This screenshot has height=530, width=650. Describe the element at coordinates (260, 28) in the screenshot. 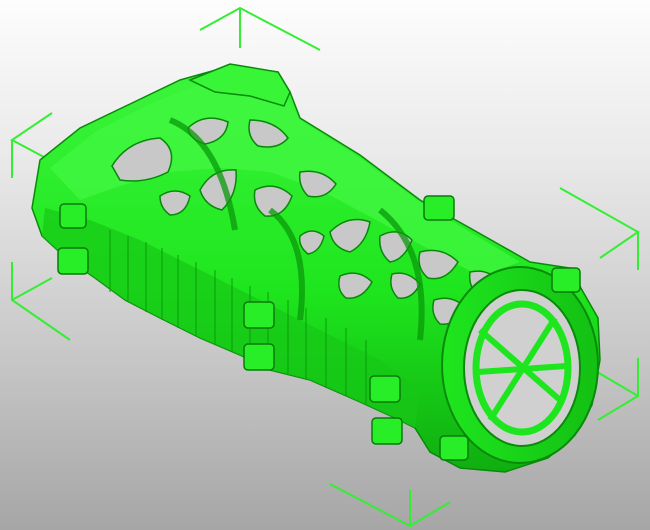

I see `bounding-box-corner-top` at that location.